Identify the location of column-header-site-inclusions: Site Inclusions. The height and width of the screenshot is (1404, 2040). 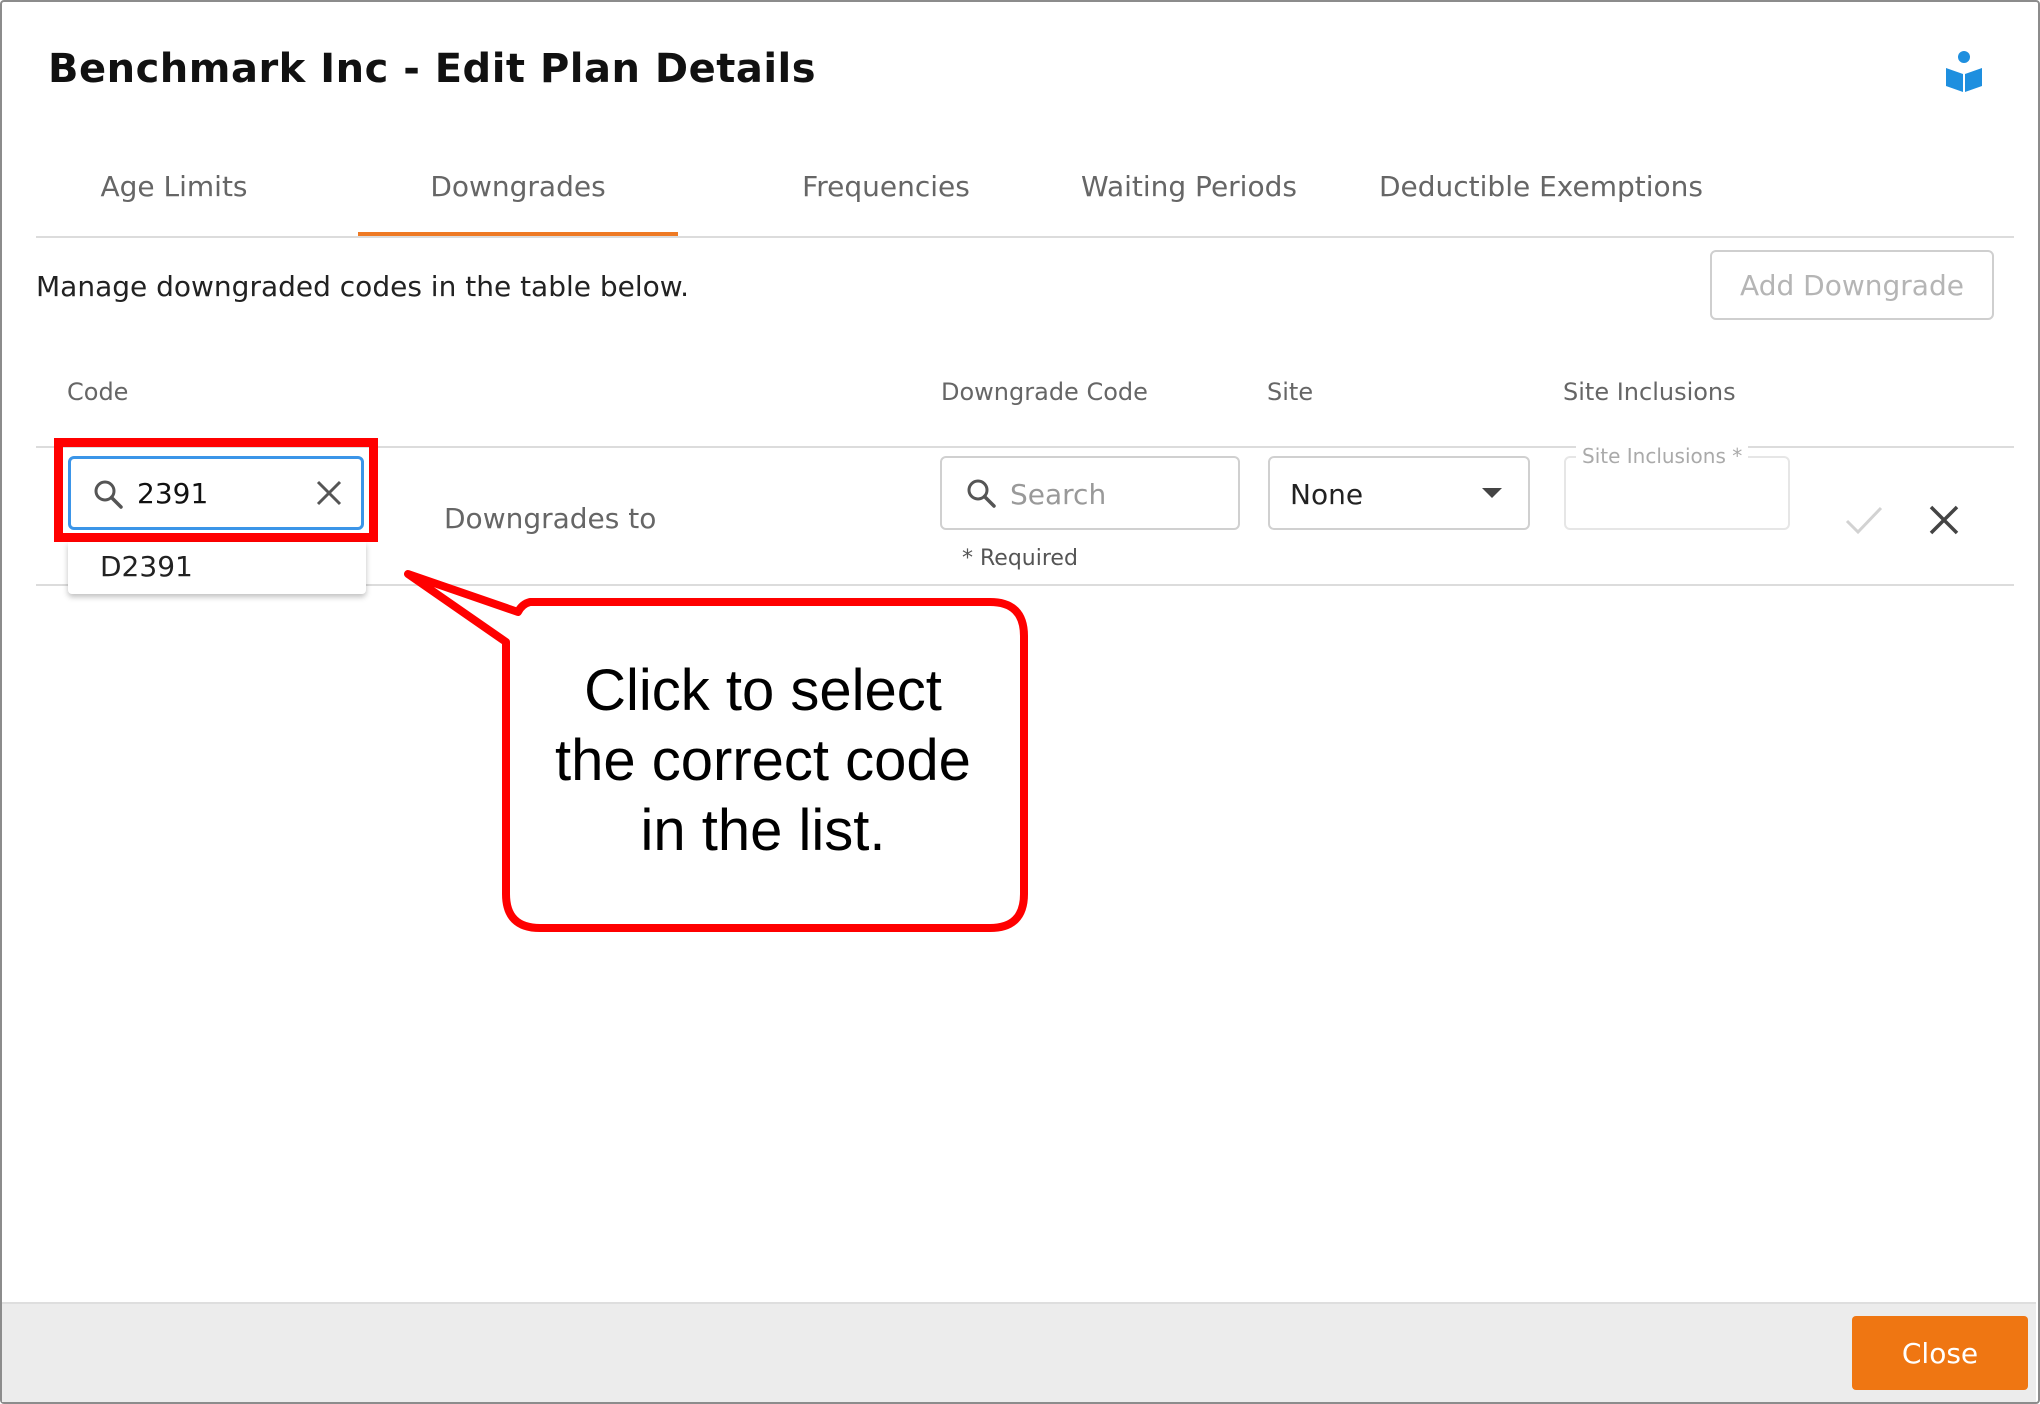
(1649, 392).